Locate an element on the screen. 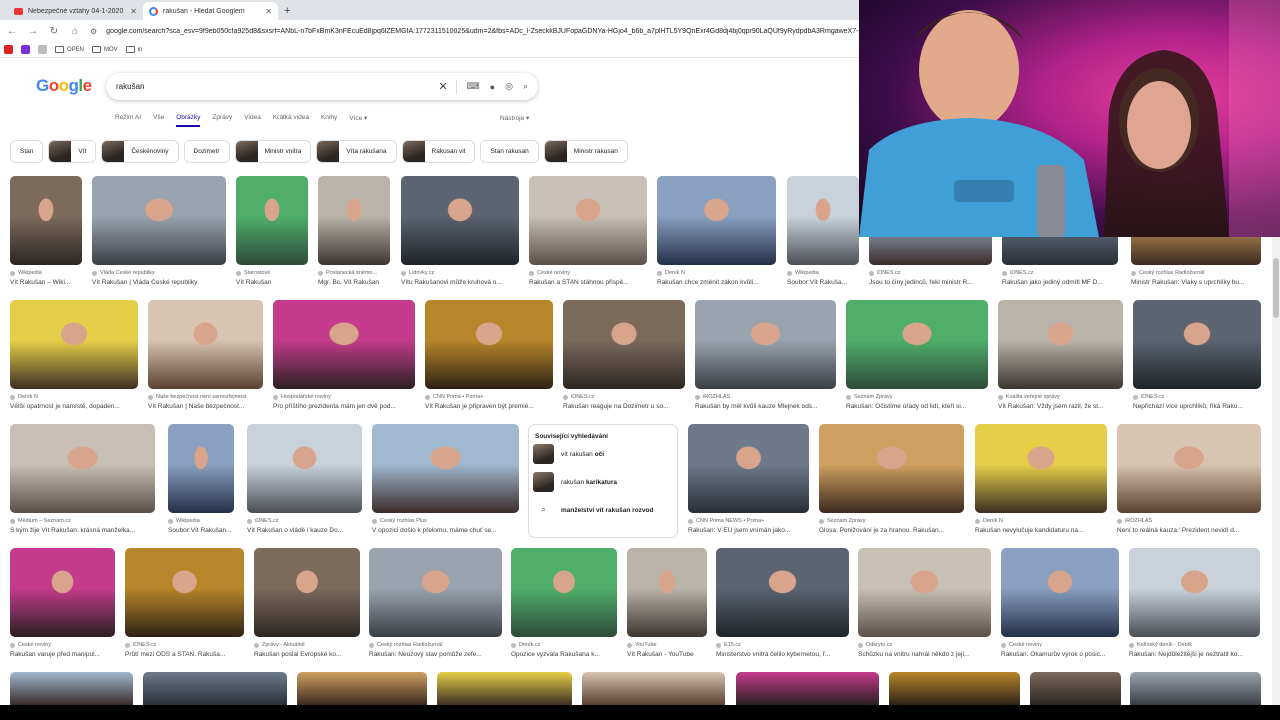 This screenshot has width=1280, height=720. result-caption: Mgr. Bc. Vít Rakušan is located at coordinates (354, 282).